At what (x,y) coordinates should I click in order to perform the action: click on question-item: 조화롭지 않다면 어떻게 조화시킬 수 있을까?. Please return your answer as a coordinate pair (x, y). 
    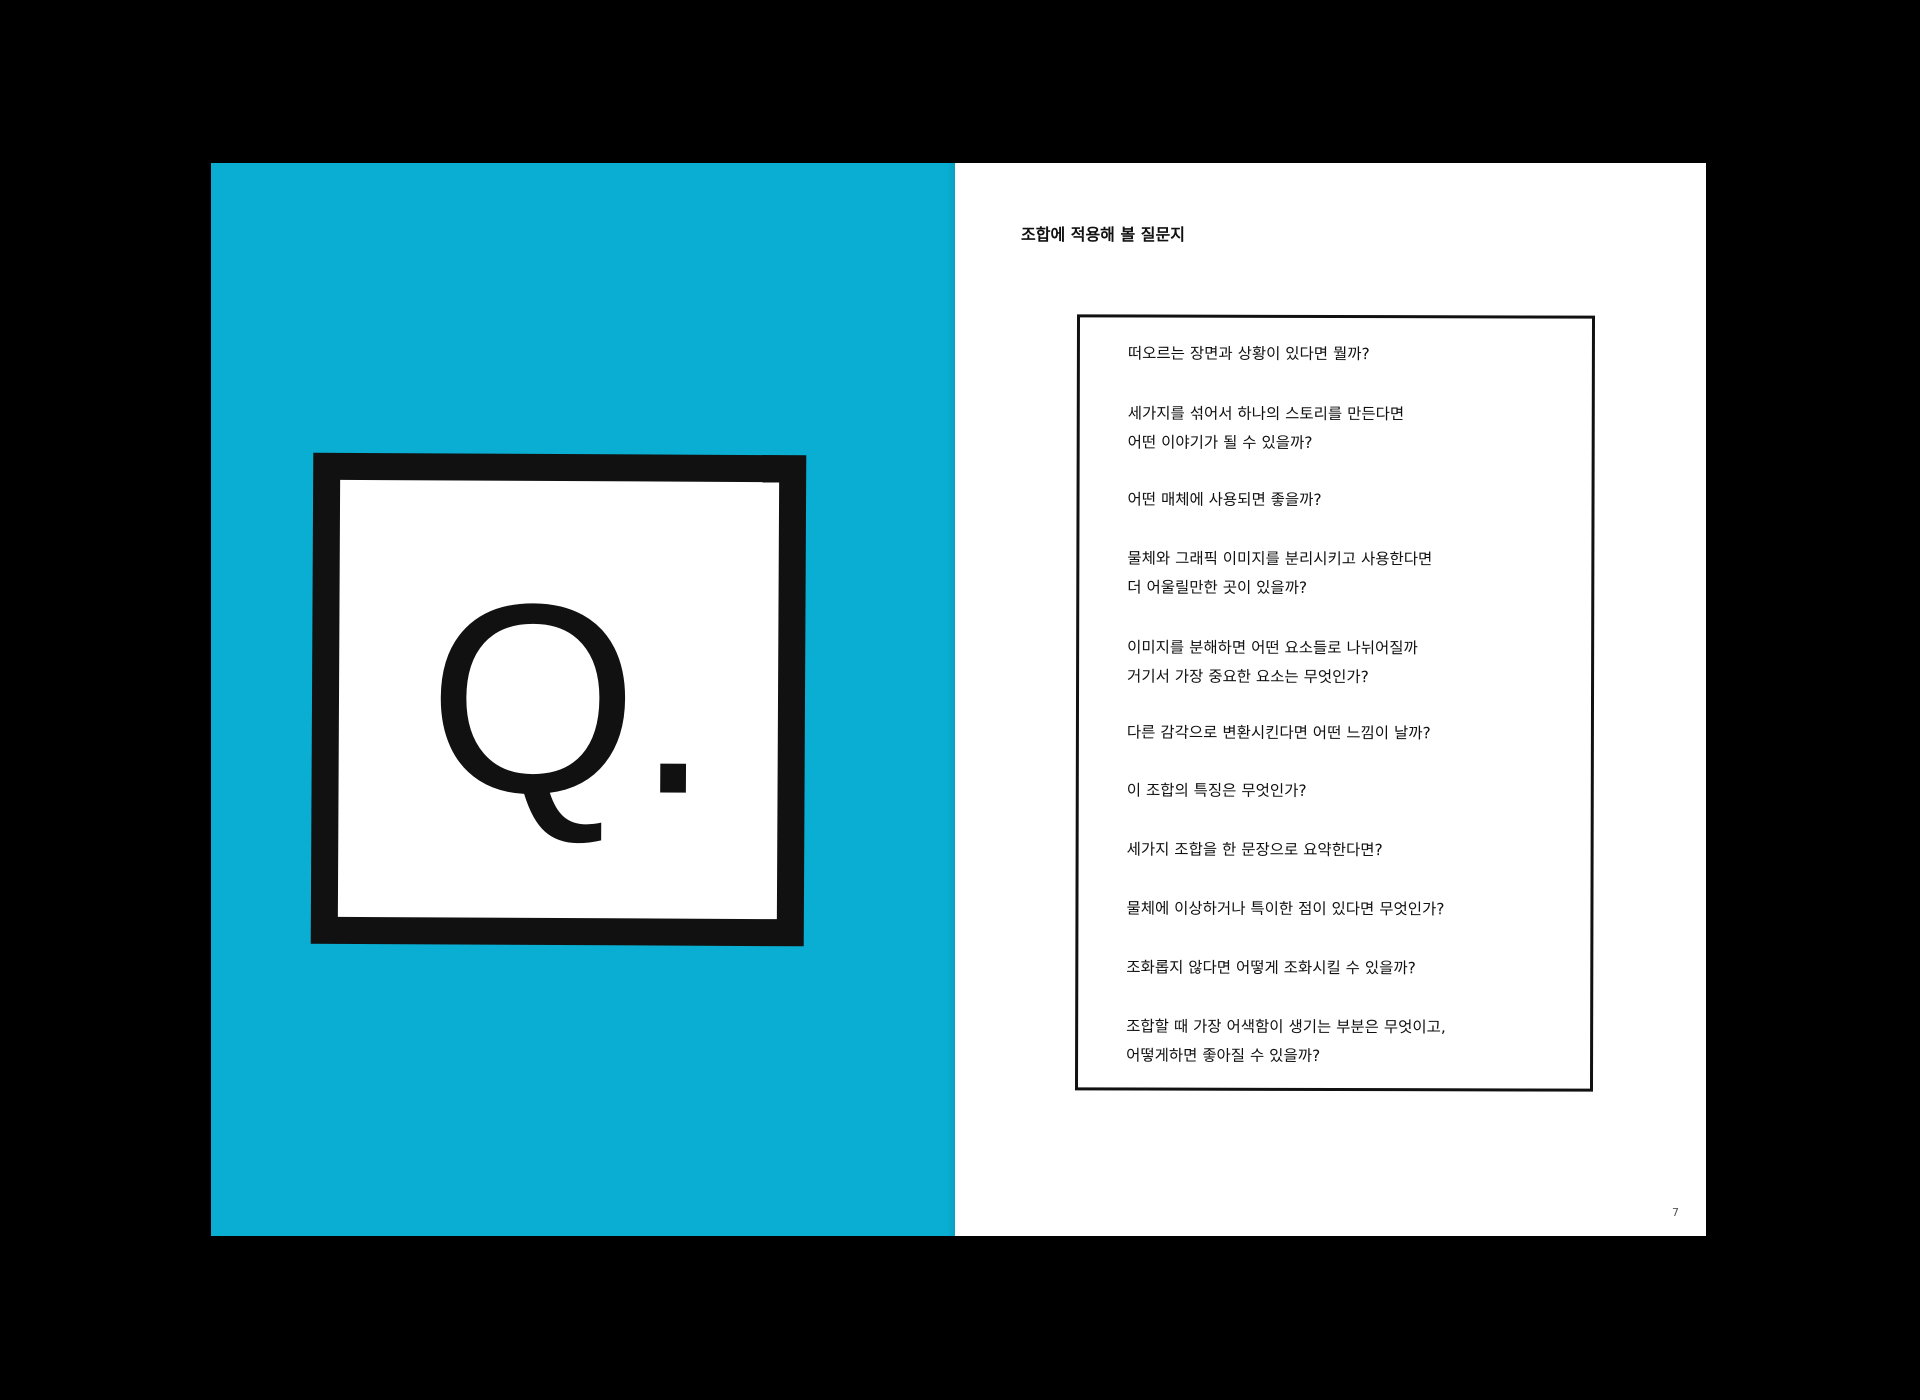
    Looking at the image, I should click on (1271, 968).